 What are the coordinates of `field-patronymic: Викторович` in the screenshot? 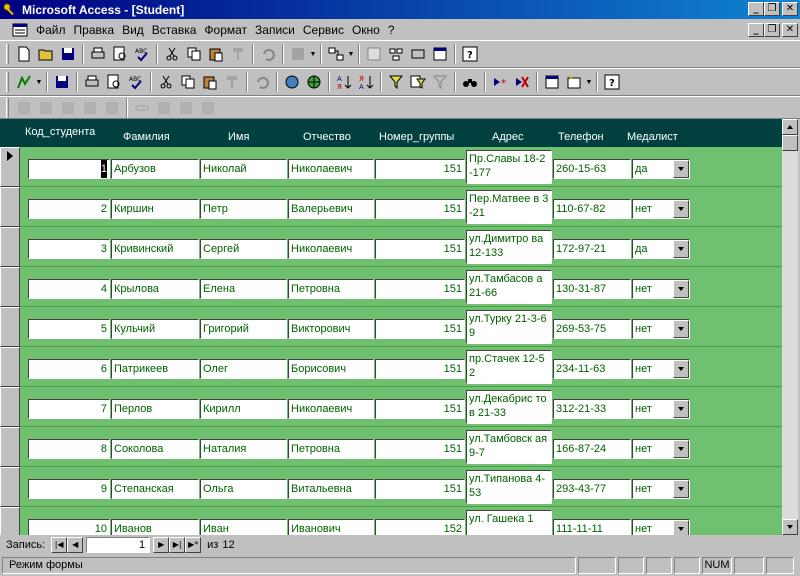 It's located at (331, 329).